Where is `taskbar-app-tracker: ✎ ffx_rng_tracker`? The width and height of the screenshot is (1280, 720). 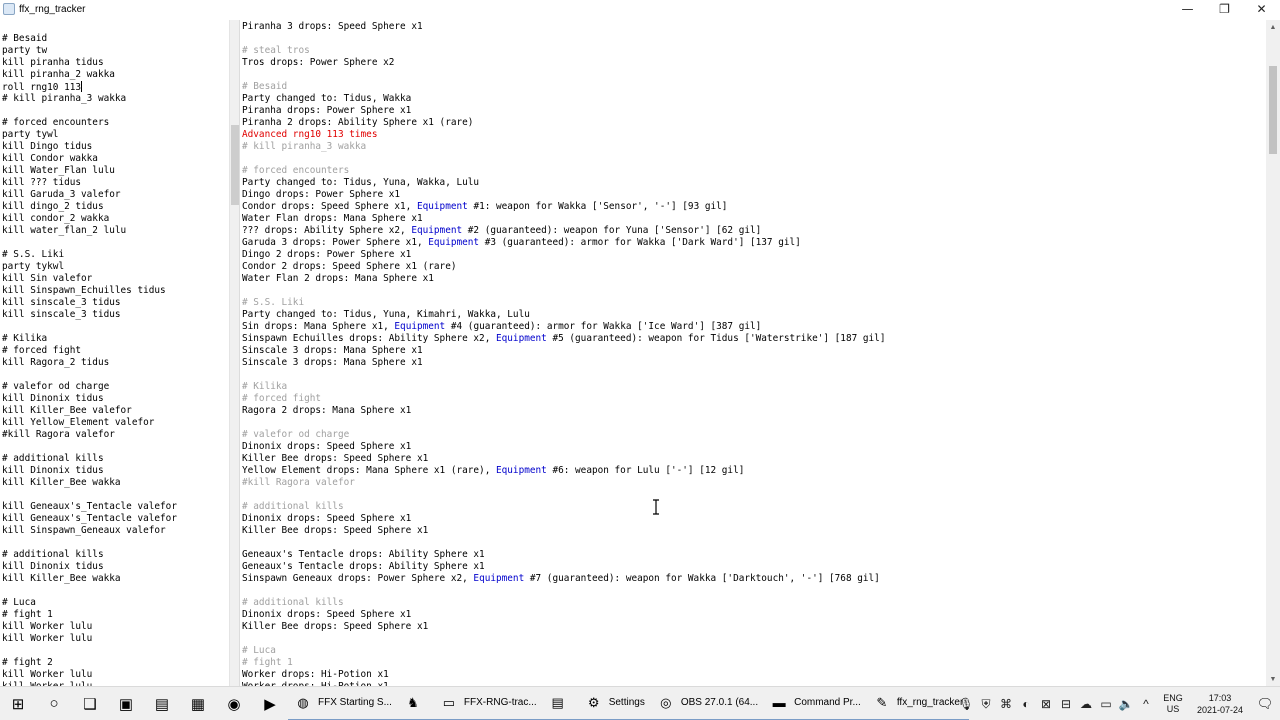
taskbar-app-tracker: ✎ ffx_rng_tracker is located at coordinates (918, 703).